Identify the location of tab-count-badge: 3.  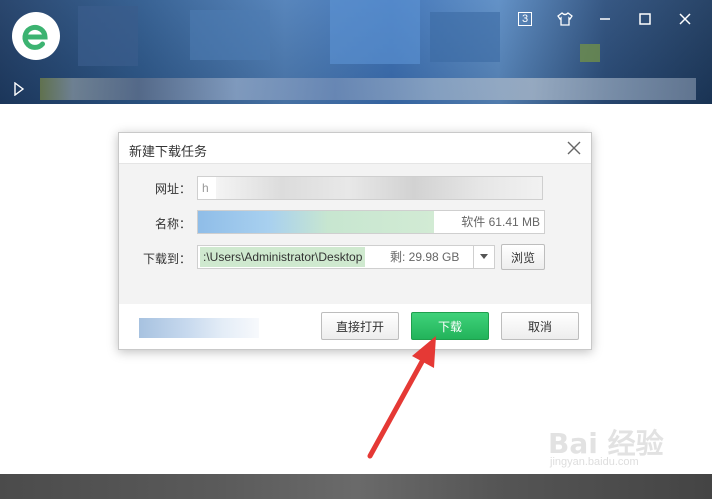
(525, 19).